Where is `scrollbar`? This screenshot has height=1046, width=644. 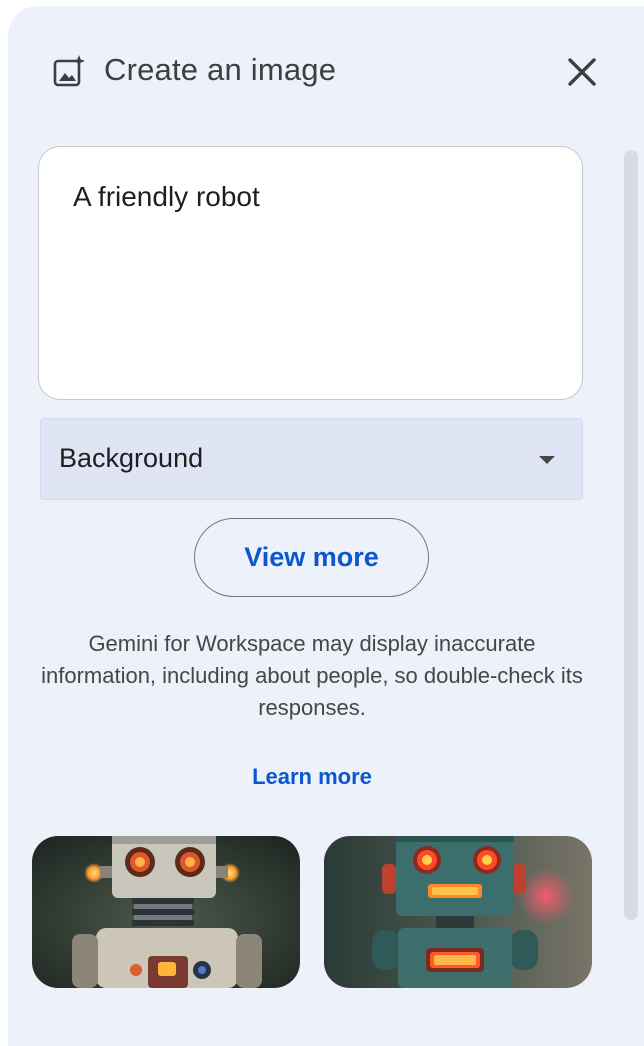
scrollbar is located at coordinates (631, 535).